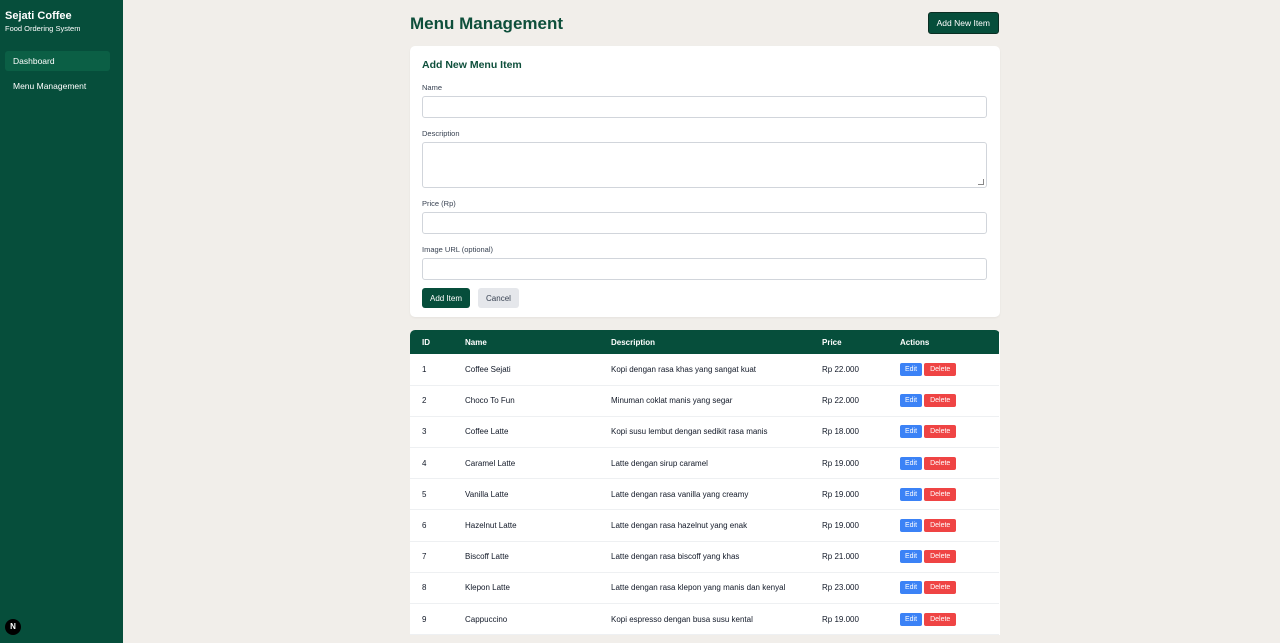 This screenshot has height=643, width=1280. Describe the element at coordinates (424, 463) in the screenshot. I see `cell-id: 4` at that location.